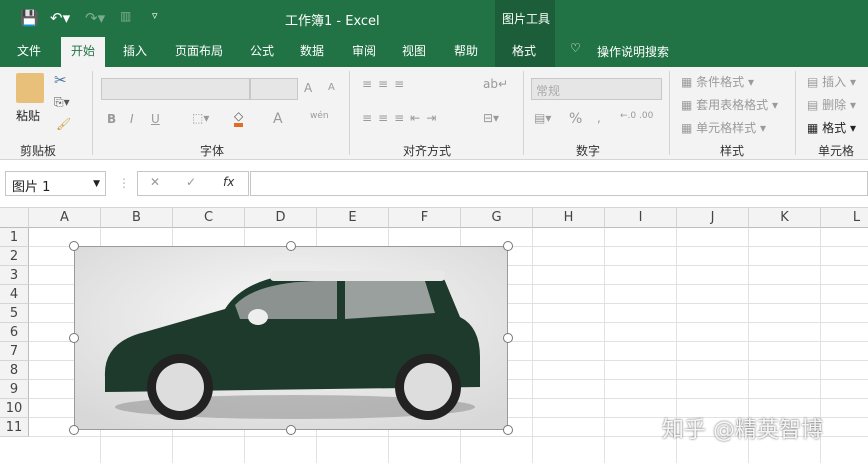  I want to click on format-painter-icon: 🖌, so click(63, 124).